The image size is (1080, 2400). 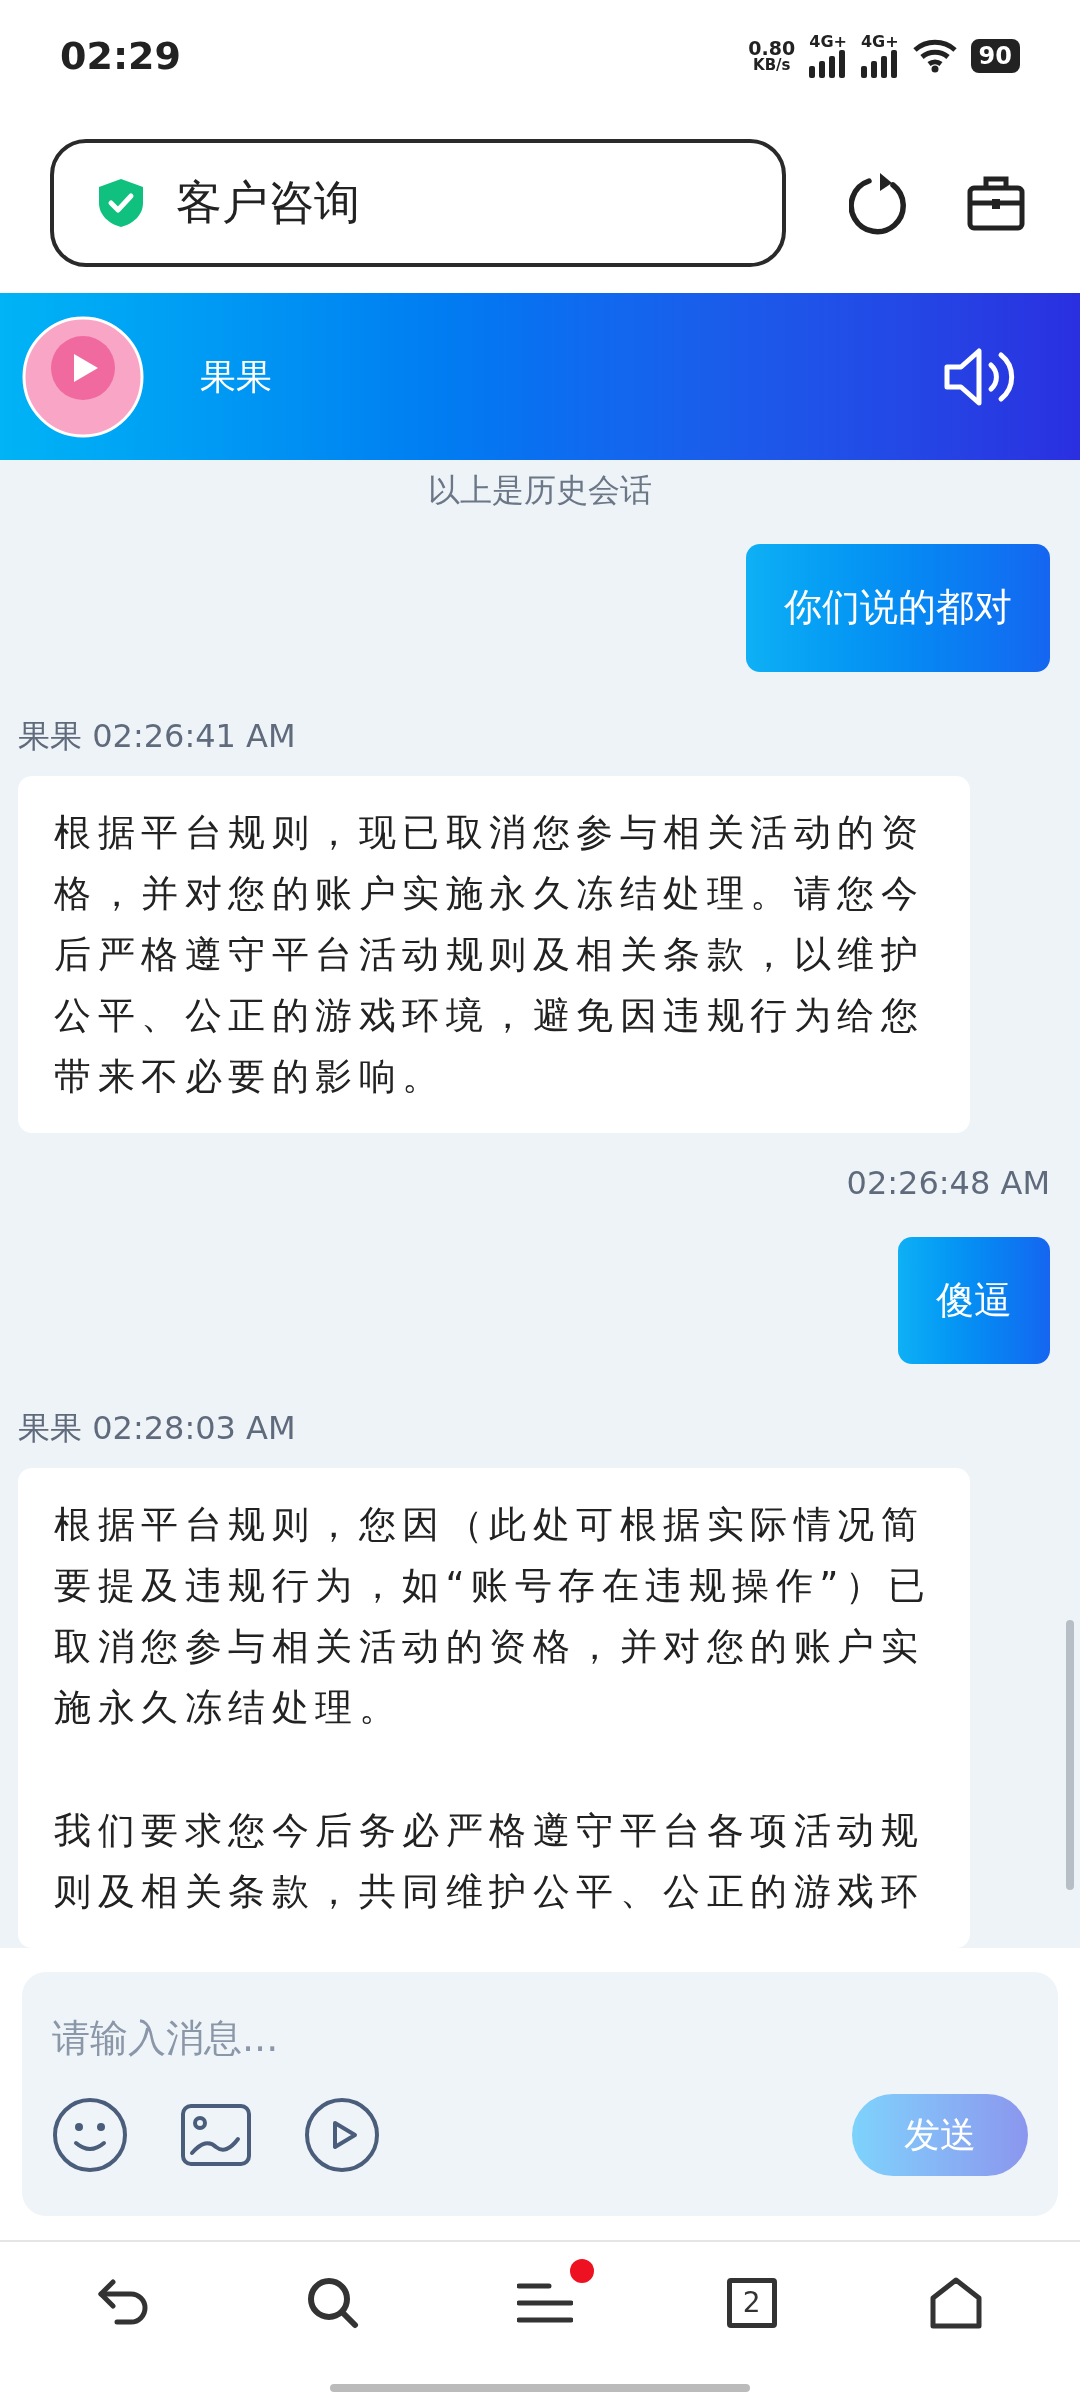 What do you see at coordinates (236, 376) in the screenshot?
I see `agent-name: 果果` at bounding box center [236, 376].